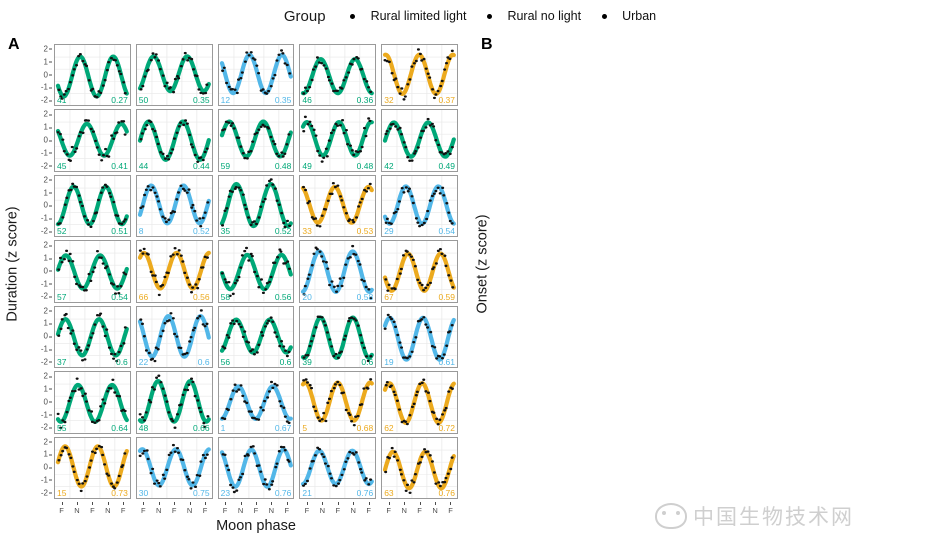 The height and width of the screenshot is (541, 940). Describe the element at coordinates (141, 231) in the screenshot. I see `facet-id-label: 8` at that location.